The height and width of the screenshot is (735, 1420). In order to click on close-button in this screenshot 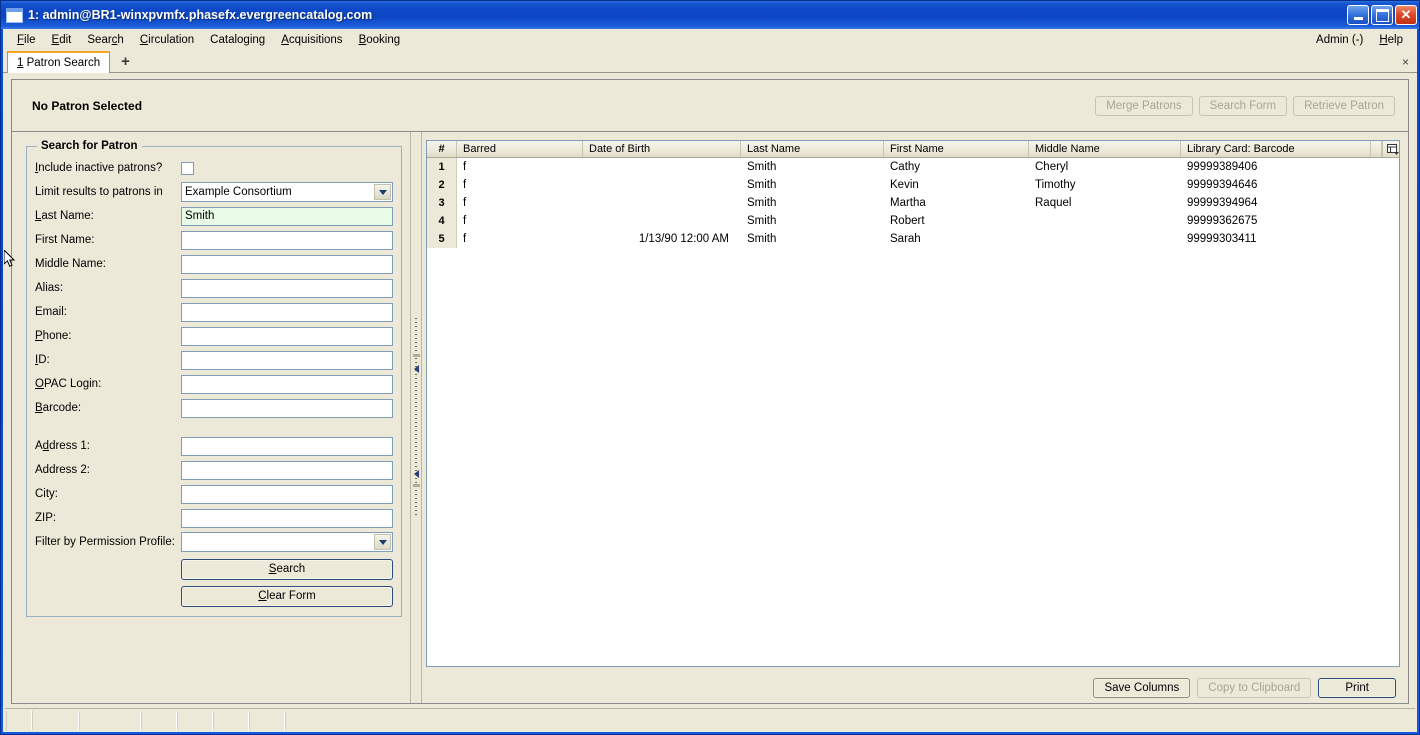, I will do `click(1406, 15)`.